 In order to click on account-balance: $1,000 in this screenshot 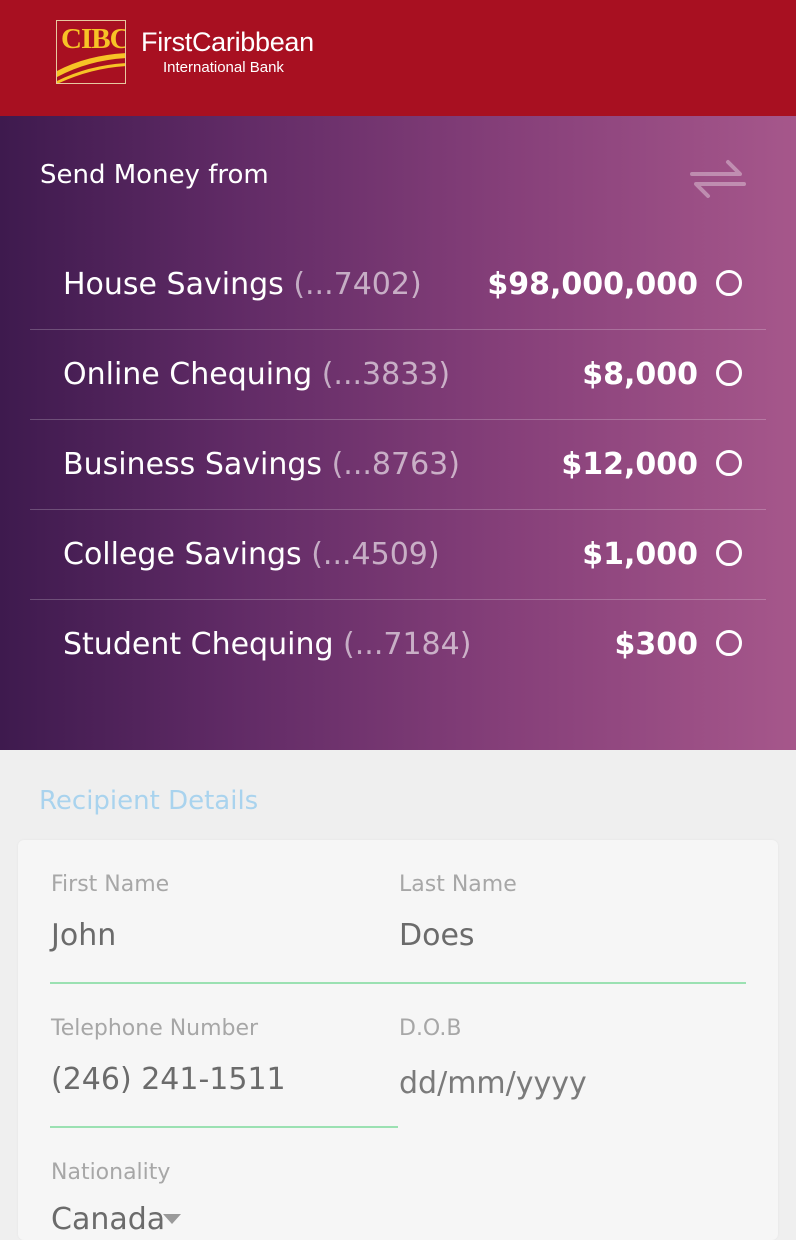, I will do `click(640, 554)`.